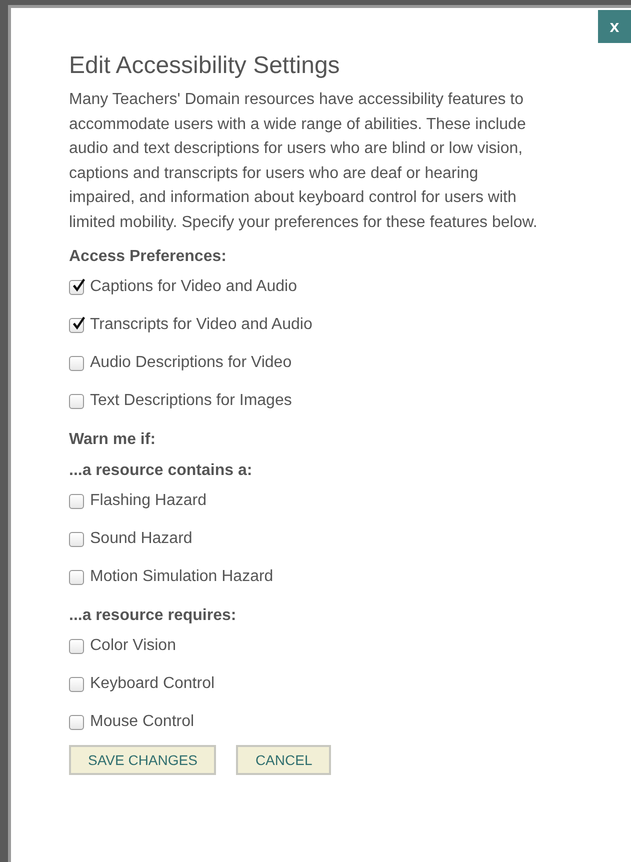 Image resolution: width=631 pixels, height=862 pixels. I want to click on checkbox-label: Flashing Hazard, so click(148, 501).